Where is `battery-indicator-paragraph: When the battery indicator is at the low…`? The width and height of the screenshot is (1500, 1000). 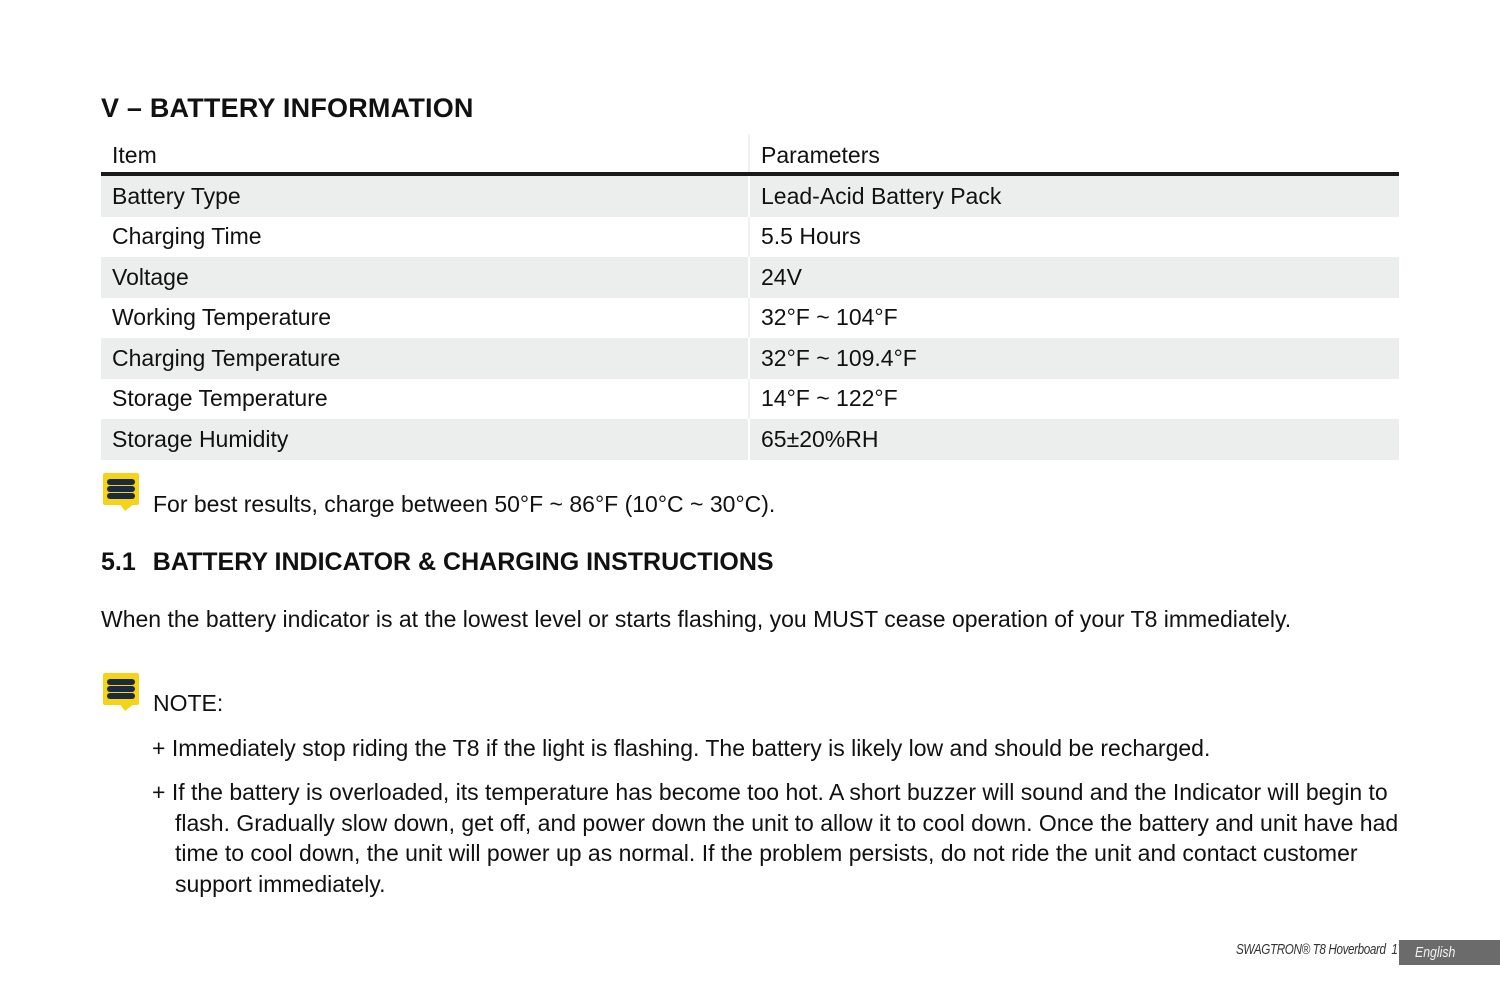 battery-indicator-paragraph: When the battery indicator is at the low… is located at coordinates (696, 619).